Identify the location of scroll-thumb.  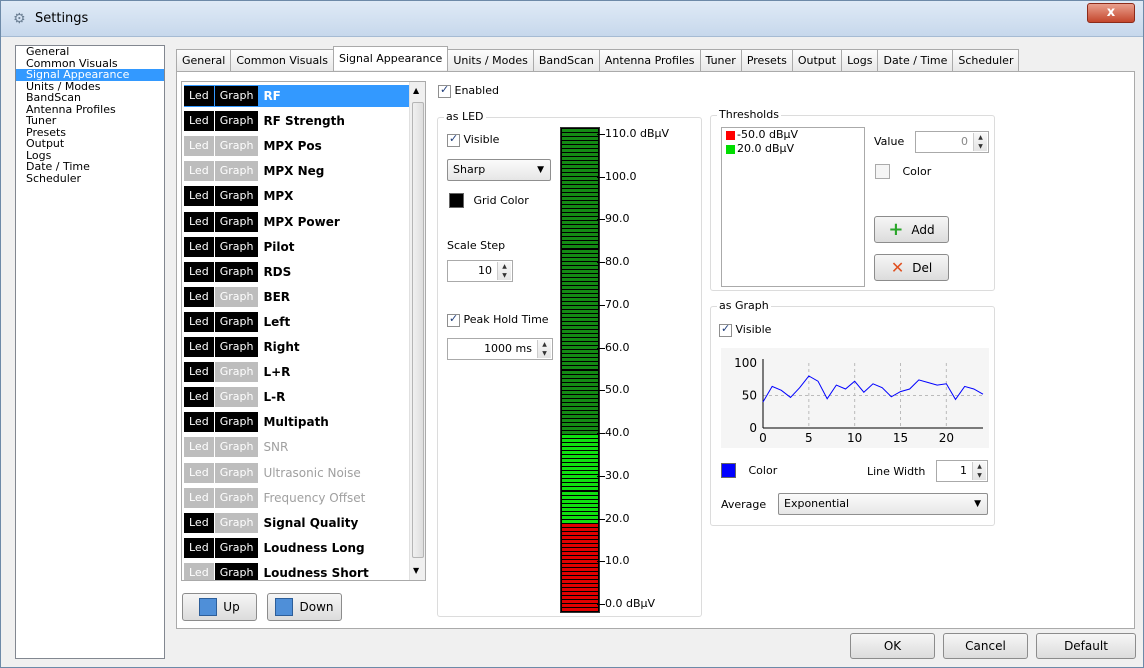
(418, 330).